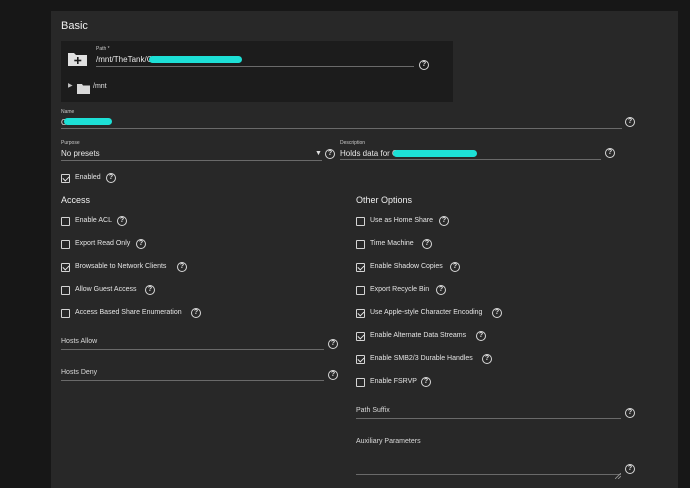 This screenshot has width=690, height=488. Describe the element at coordinates (70, 143) in the screenshot. I see `purpose-label: Purpose` at that location.